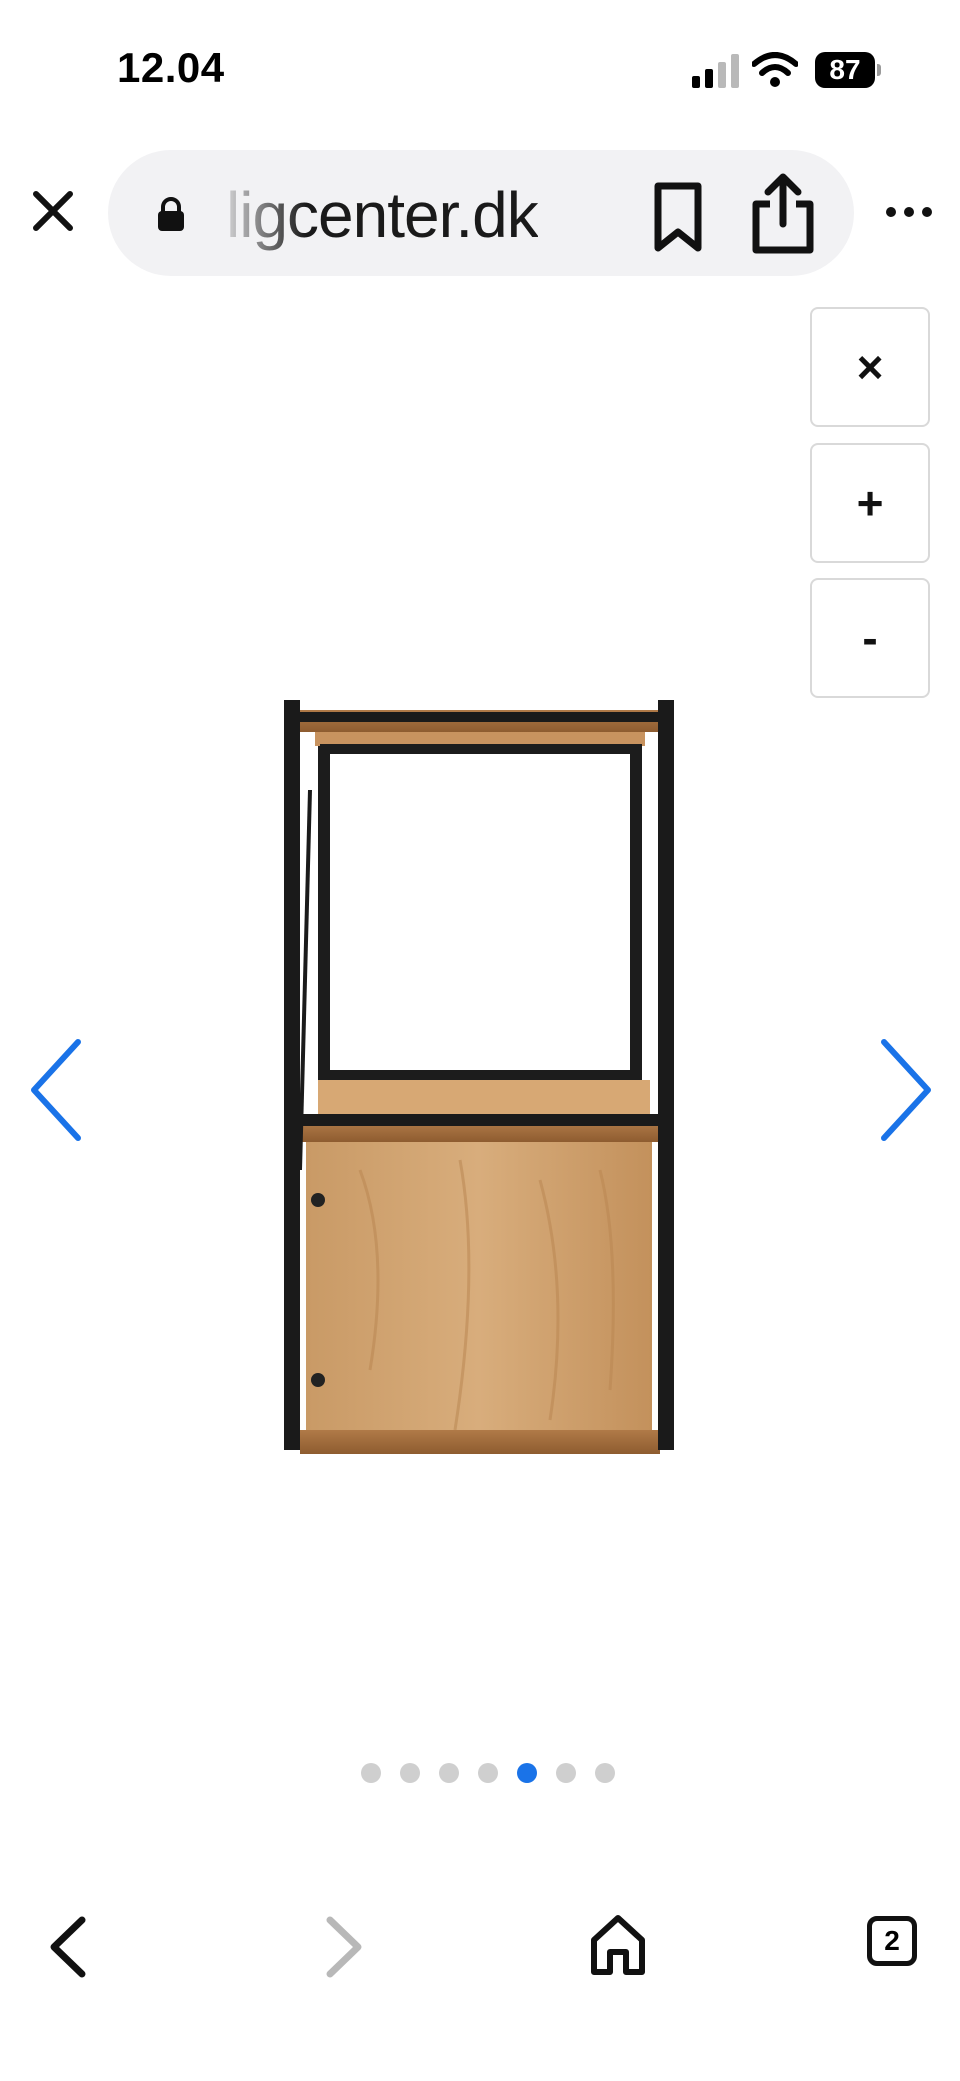  What do you see at coordinates (775, 69) in the screenshot?
I see `wifi-icon` at bounding box center [775, 69].